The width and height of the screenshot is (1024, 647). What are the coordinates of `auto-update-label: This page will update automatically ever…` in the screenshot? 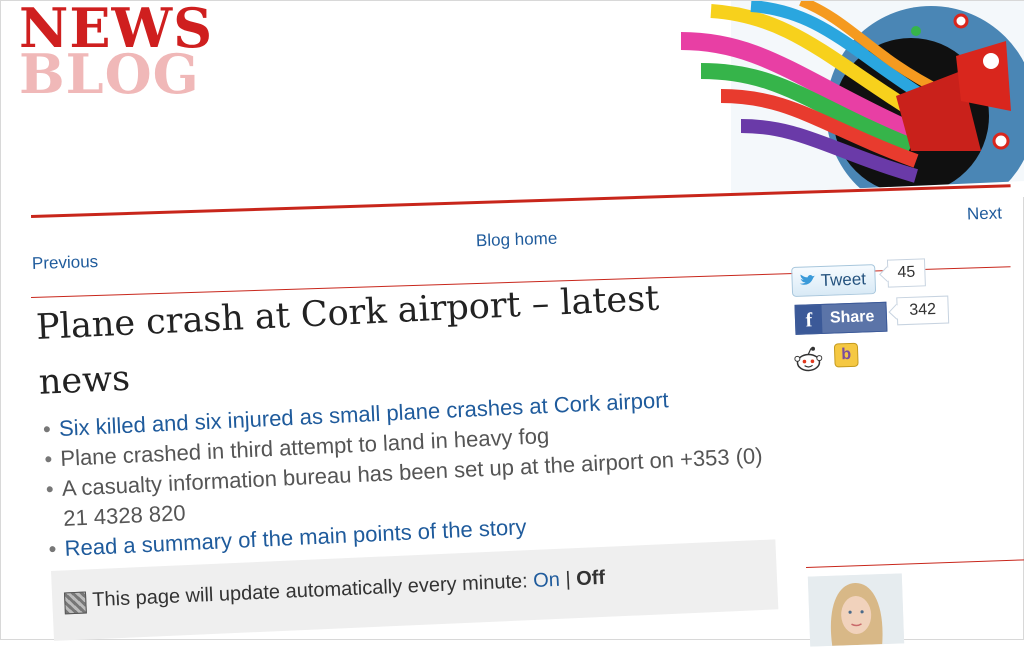 It's located at (310, 591).